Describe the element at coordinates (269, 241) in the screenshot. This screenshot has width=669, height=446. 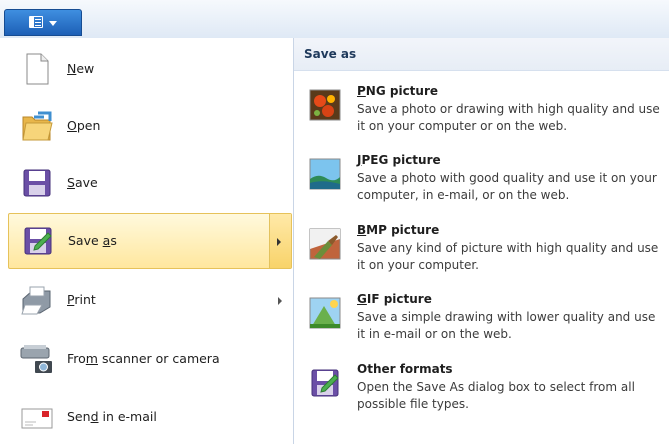
I see `split-divider` at that location.